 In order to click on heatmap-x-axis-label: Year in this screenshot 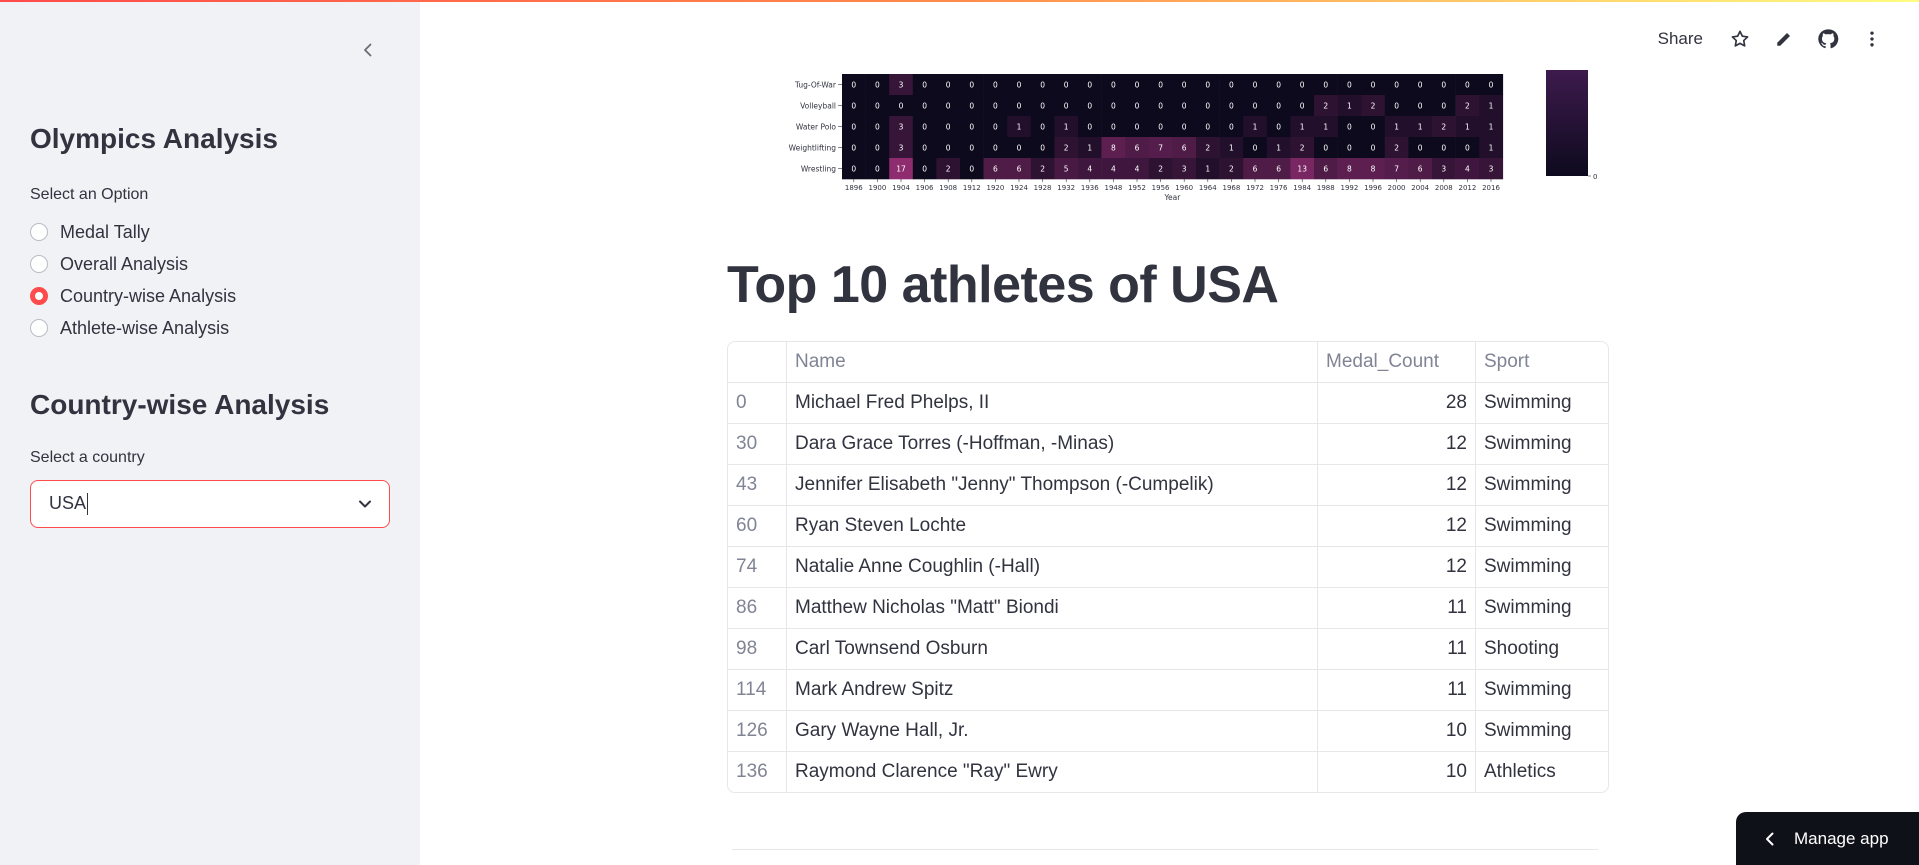, I will do `click(1172, 197)`.